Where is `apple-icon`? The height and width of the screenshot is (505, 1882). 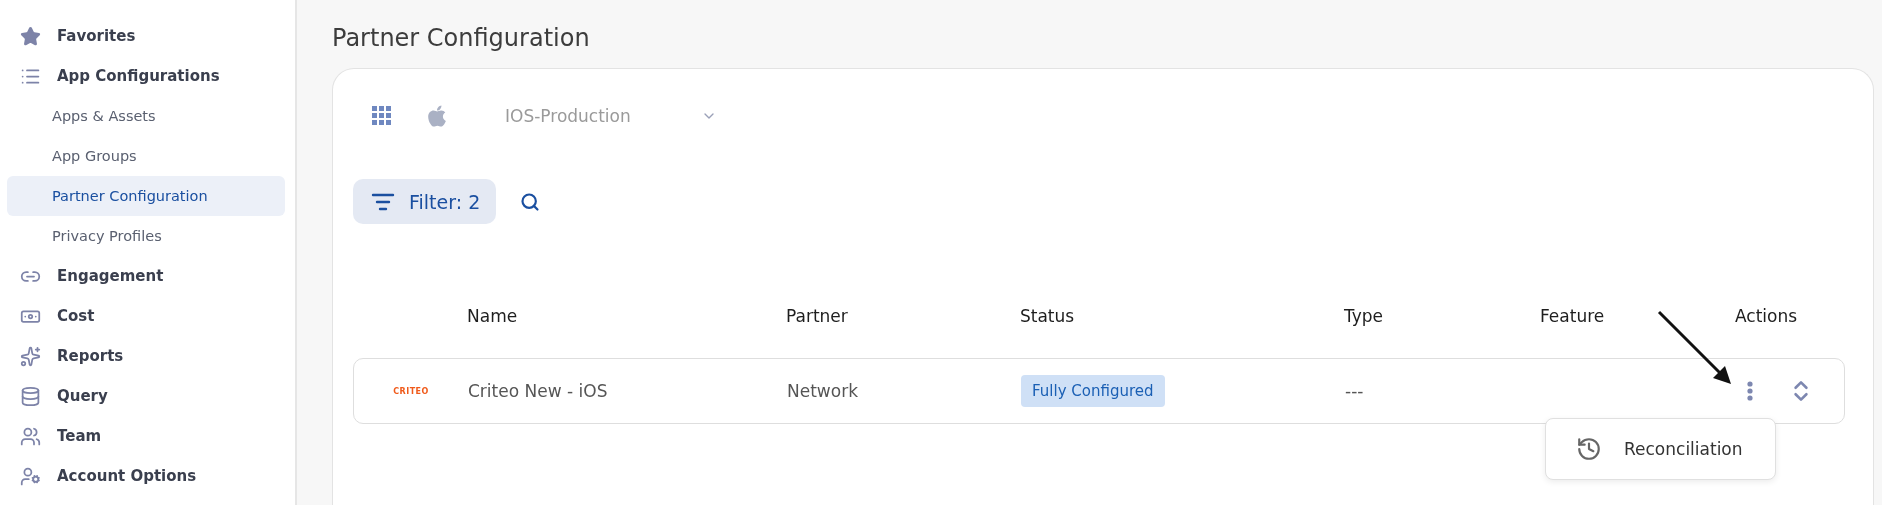
apple-icon is located at coordinates (437, 115).